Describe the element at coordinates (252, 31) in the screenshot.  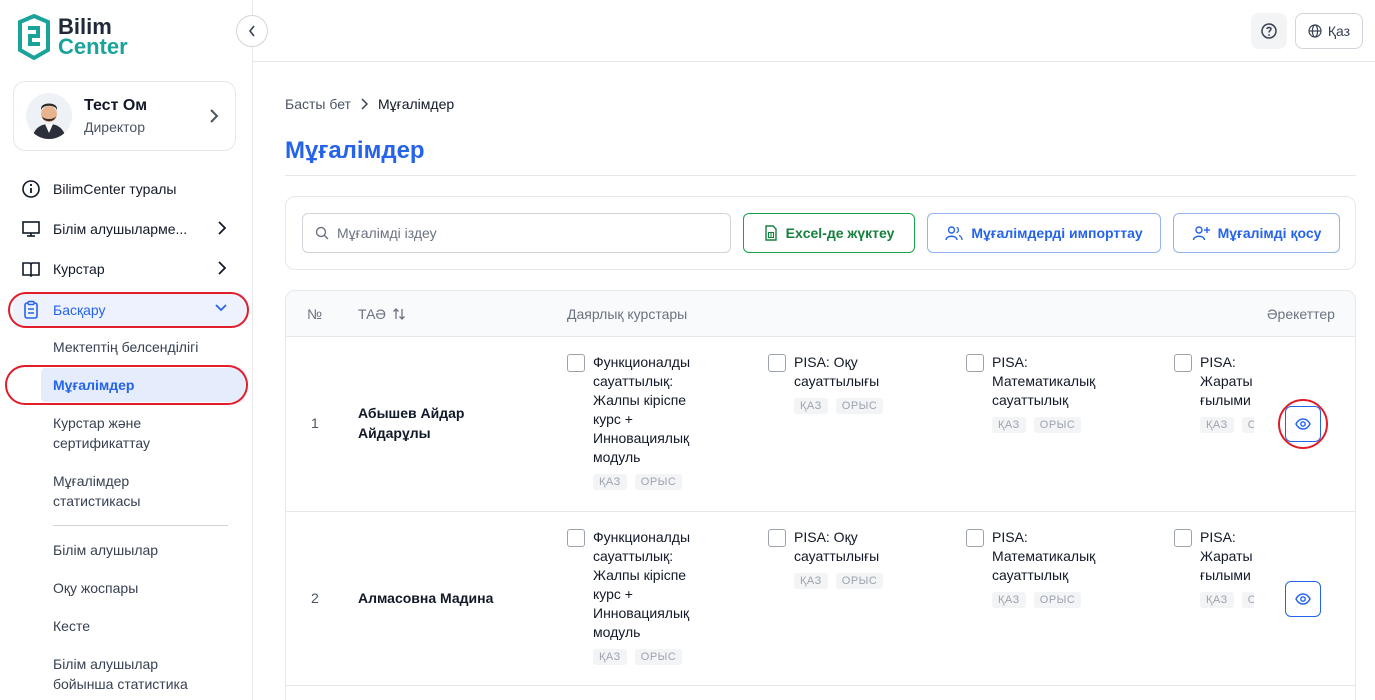
I see `sidebar-collapse-button` at that location.